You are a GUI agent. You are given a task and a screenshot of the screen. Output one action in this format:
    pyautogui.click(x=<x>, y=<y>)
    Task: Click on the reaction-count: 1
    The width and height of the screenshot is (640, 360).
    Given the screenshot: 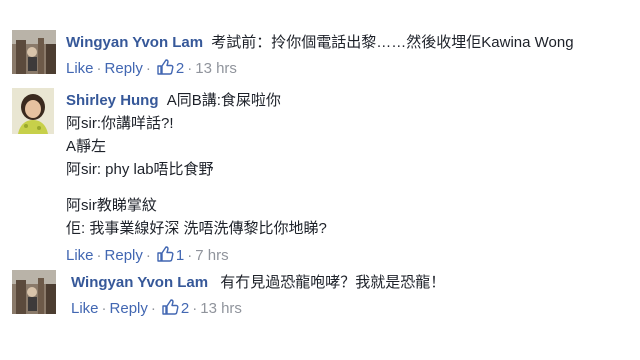 What is the action you would take?
    pyautogui.click(x=180, y=255)
    